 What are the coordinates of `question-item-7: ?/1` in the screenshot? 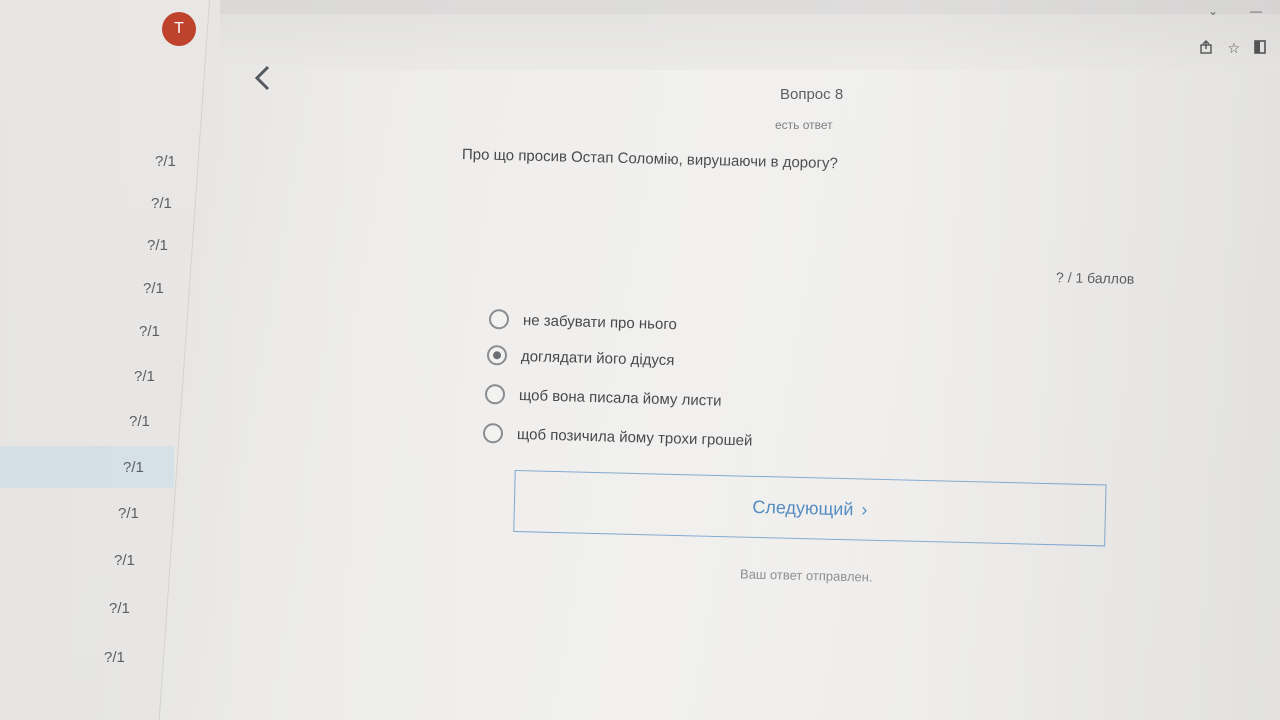 It's located at (100, 421).